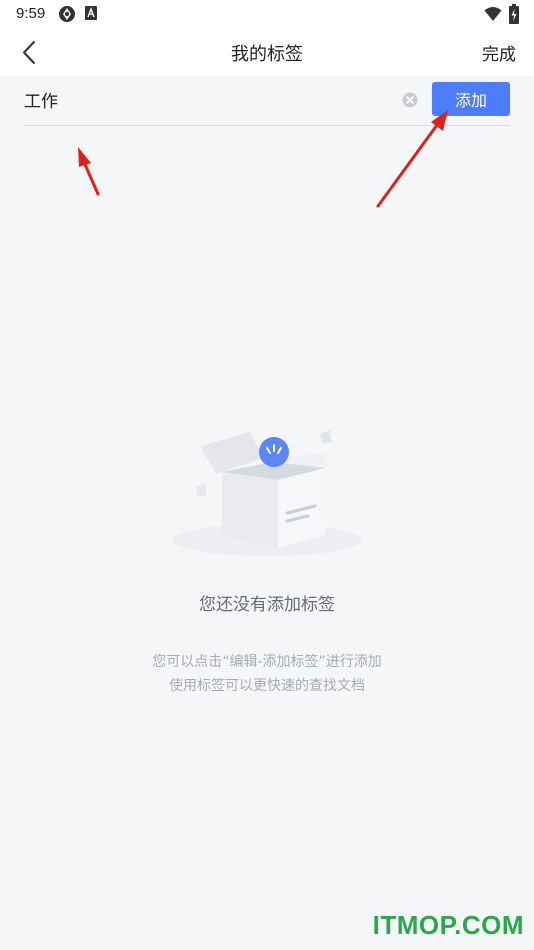  Describe the element at coordinates (471, 99) in the screenshot. I see `add-tag-button: 添加` at that location.